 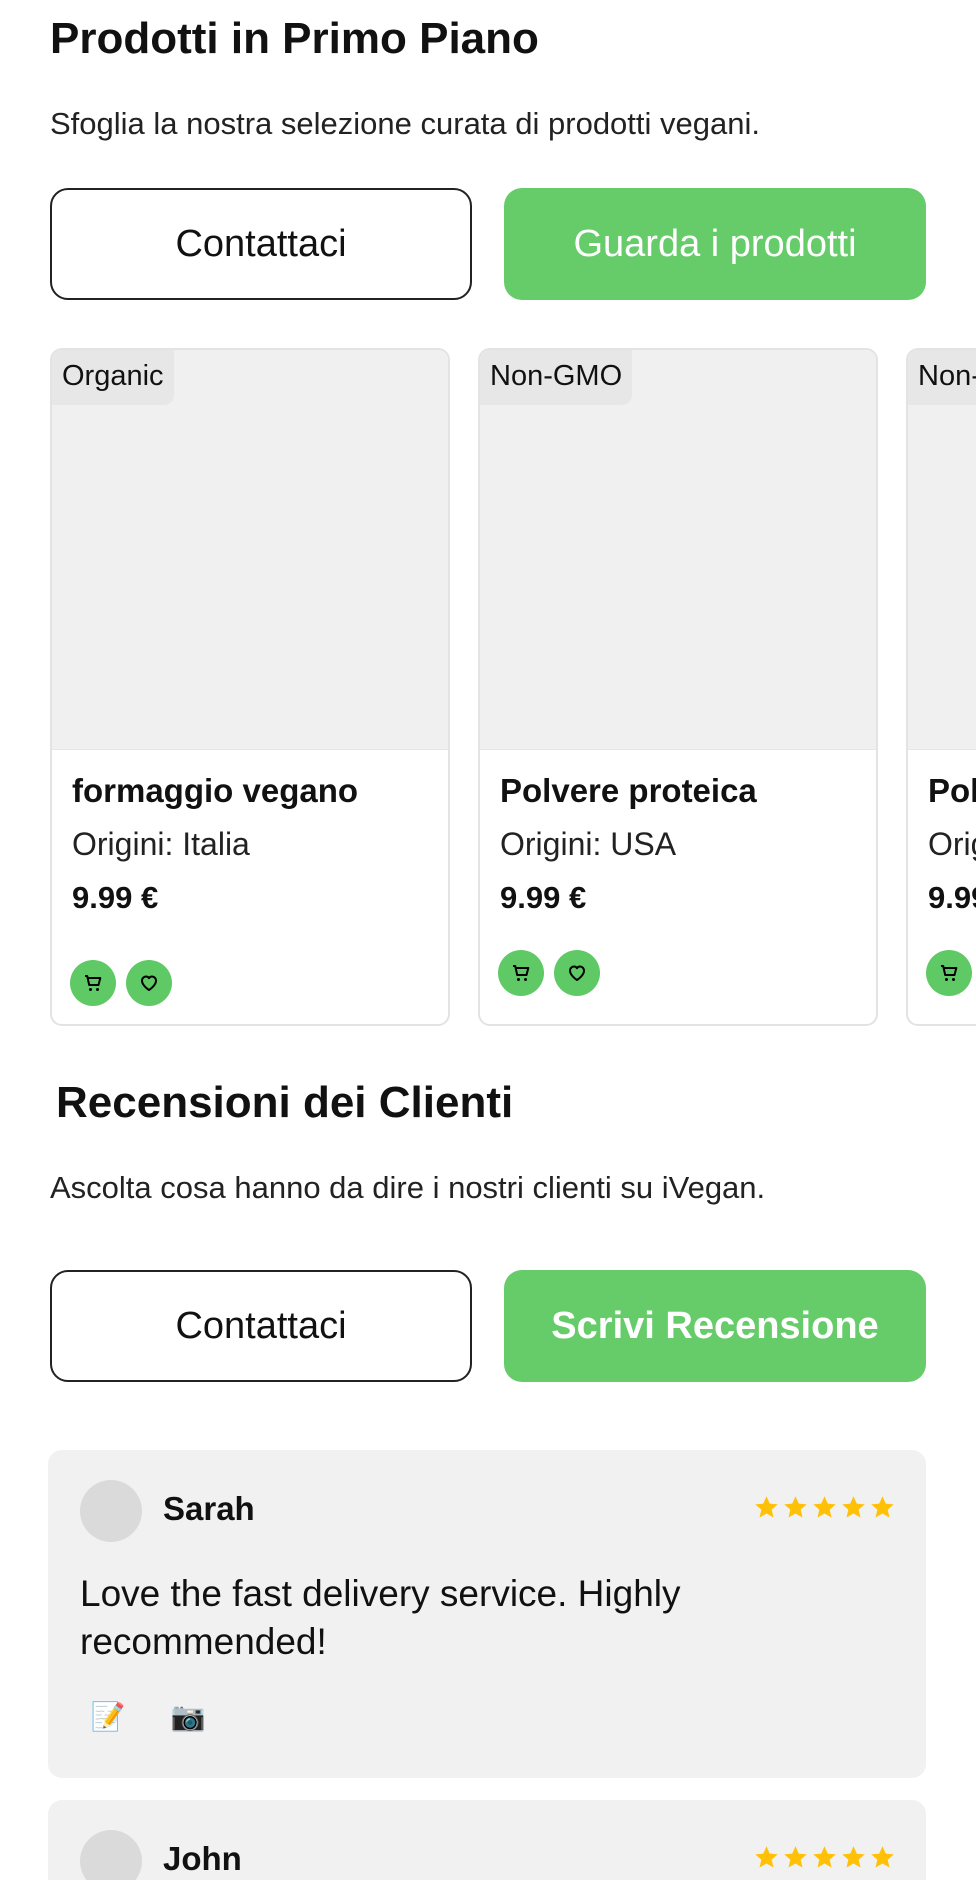 I want to click on product-name: formaggio vegano, so click(x=215, y=790).